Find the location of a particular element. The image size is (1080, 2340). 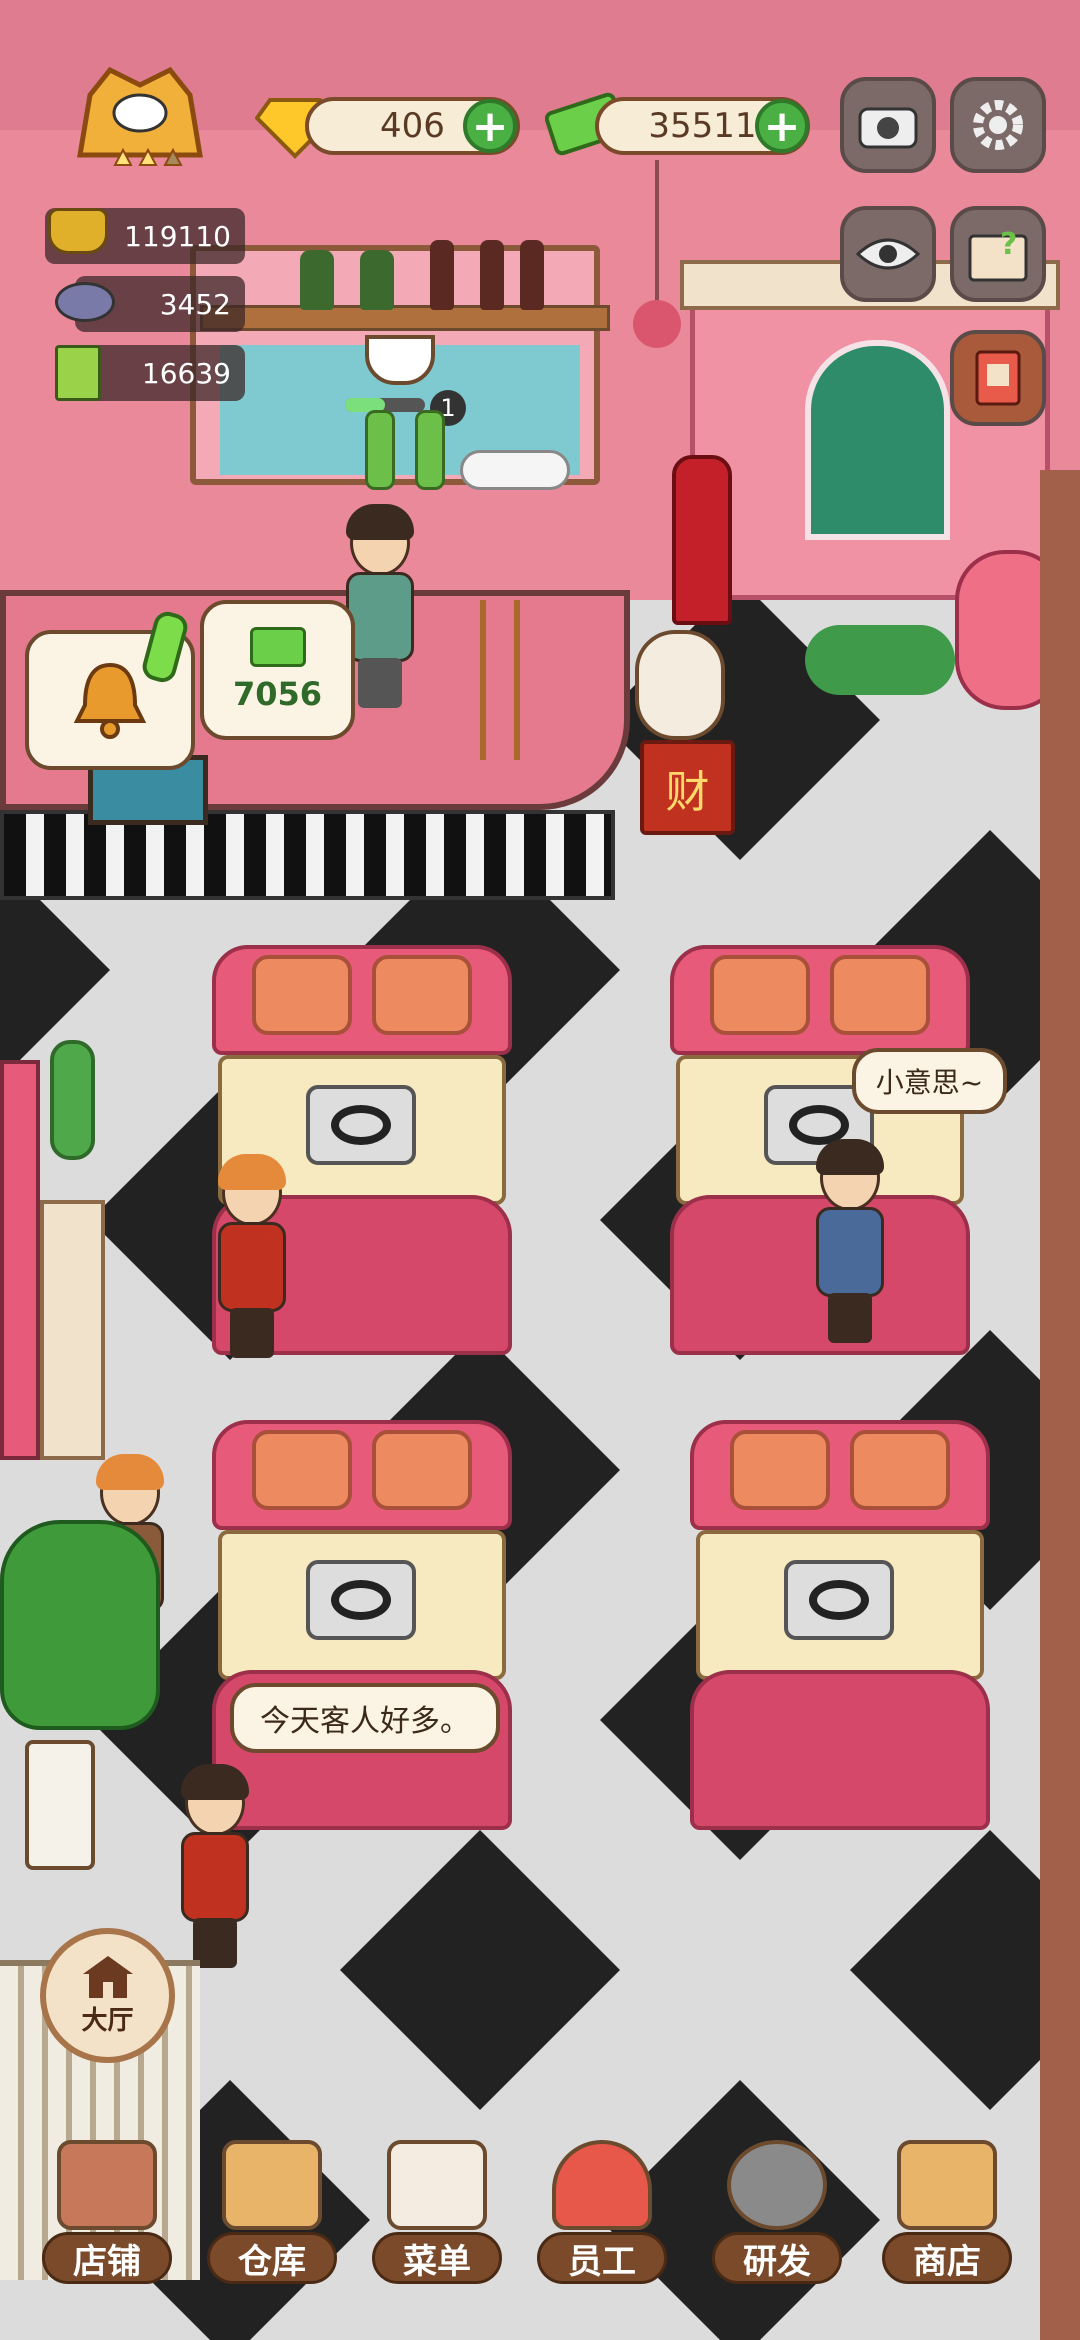

hall-label: 大厅 is located at coordinates (107, 2021).